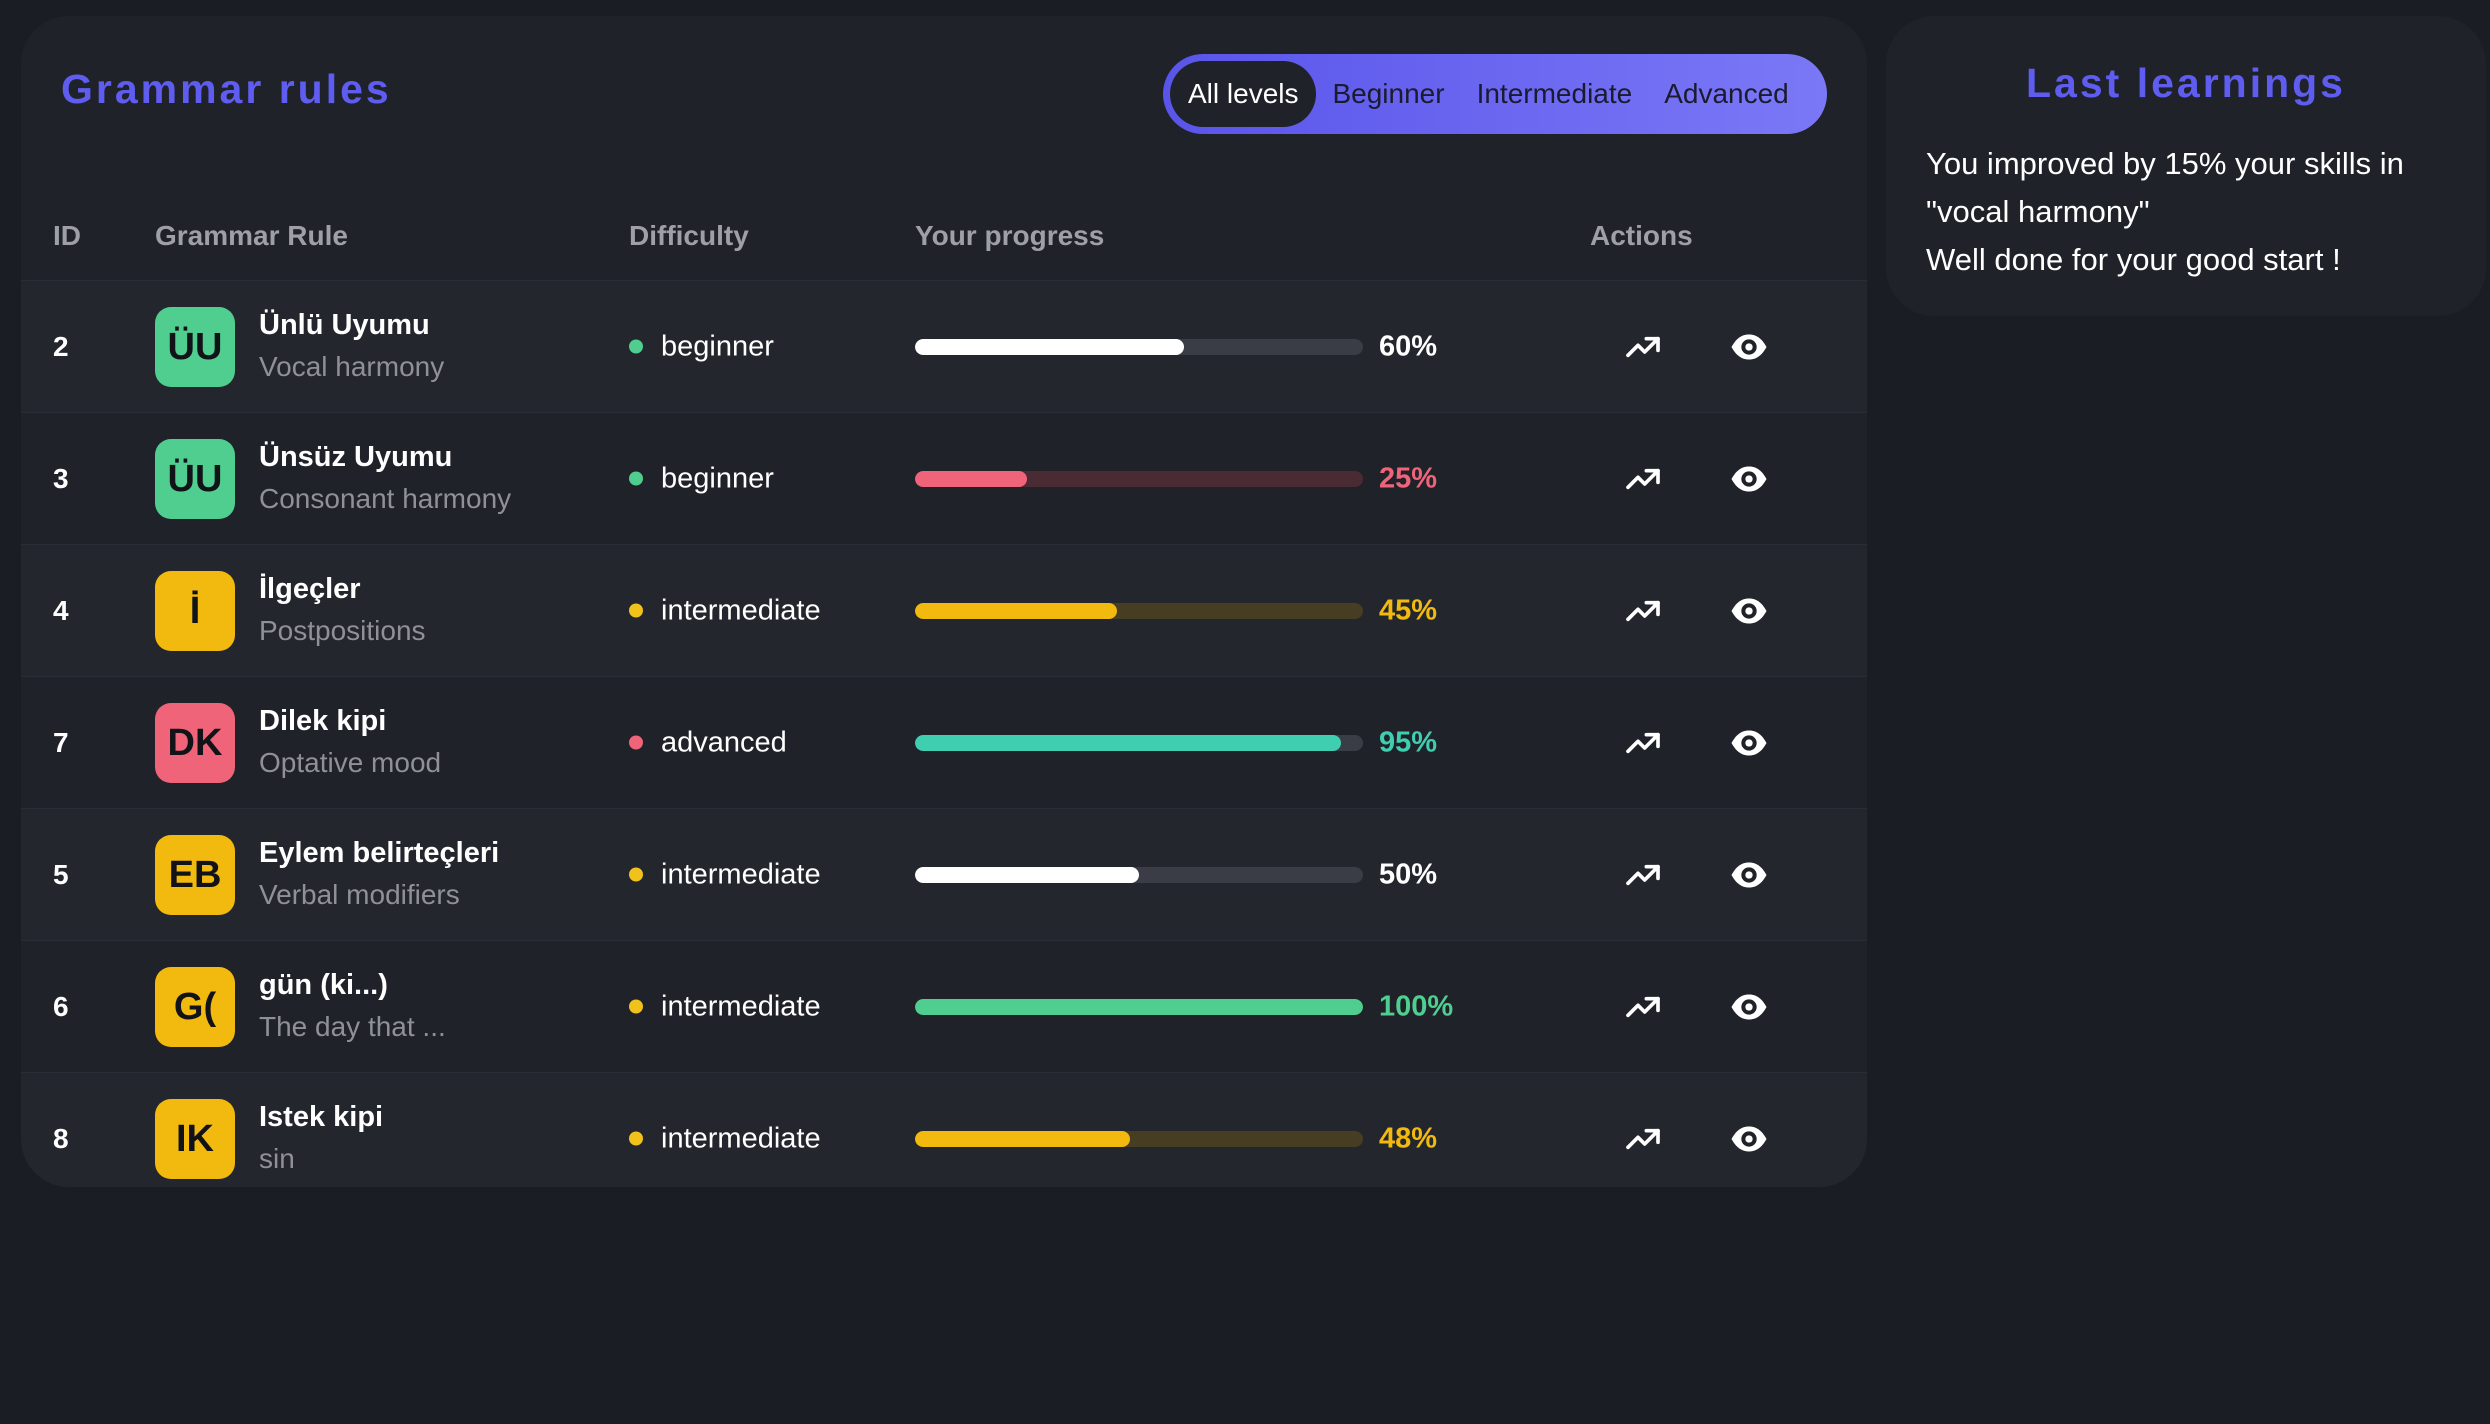 The image size is (2490, 1424). What do you see at coordinates (944, 1130) in the screenshot?
I see `table-row: 8 IK Istek kipi sin intermediate 48%` at bounding box center [944, 1130].